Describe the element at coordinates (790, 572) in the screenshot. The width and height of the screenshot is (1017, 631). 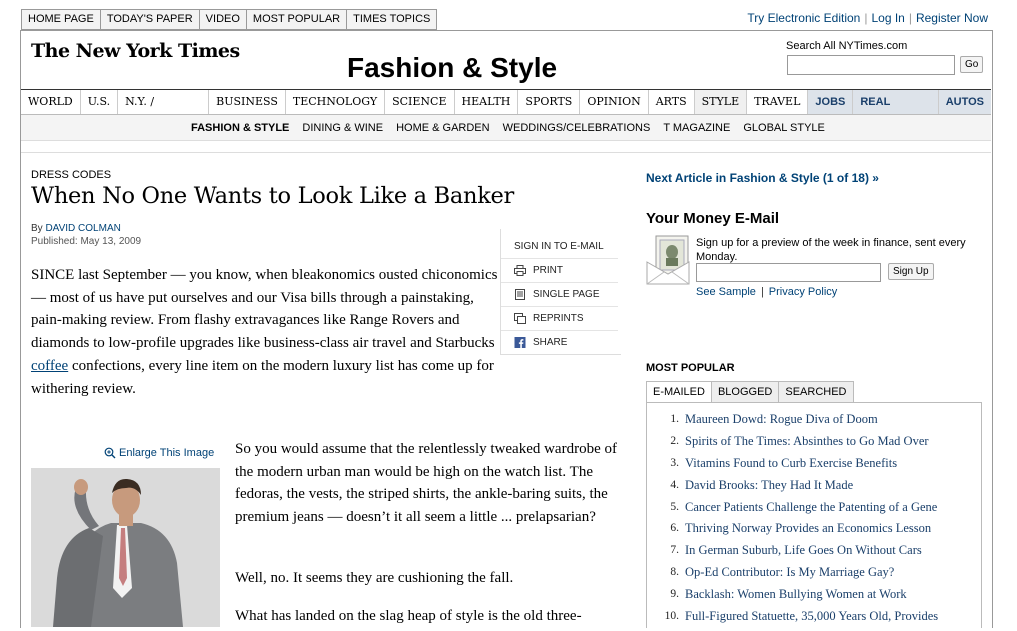
I see `item-title: Op-Ed Contributor: Is My Marriage Gay?` at that location.